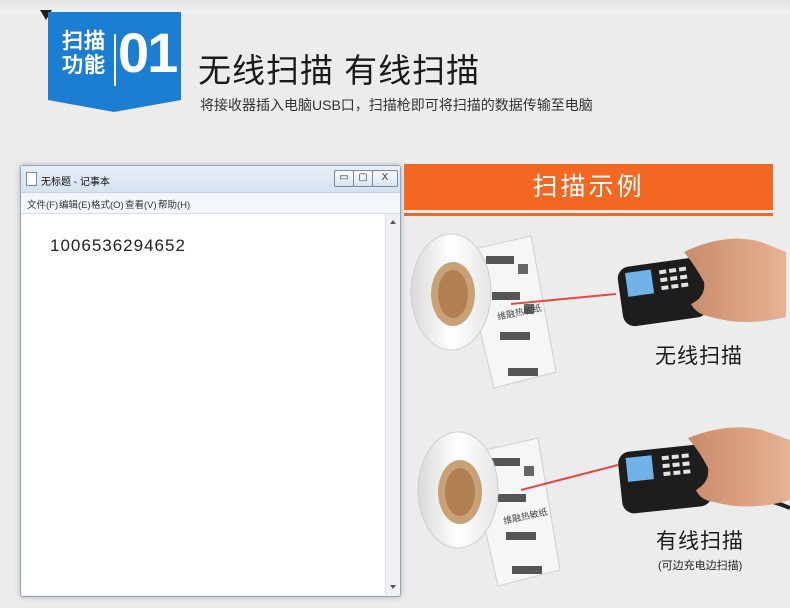  Describe the element at coordinates (174, 204) in the screenshot. I see `menu-help: 帮助(H)` at that location.